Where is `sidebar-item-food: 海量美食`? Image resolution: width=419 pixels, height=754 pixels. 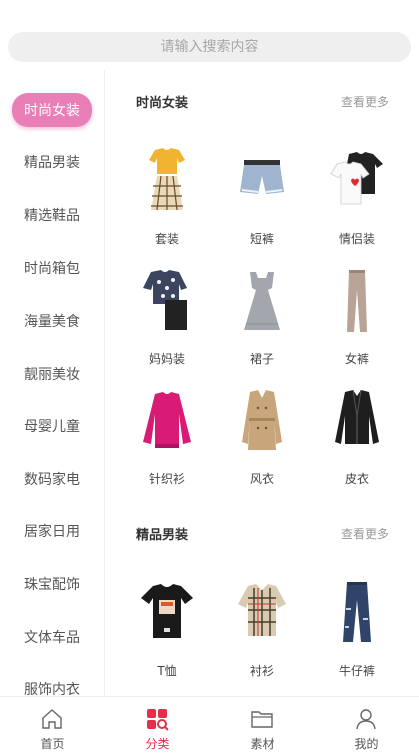 sidebar-item-food: 海量美食 is located at coordinates (52, 321).